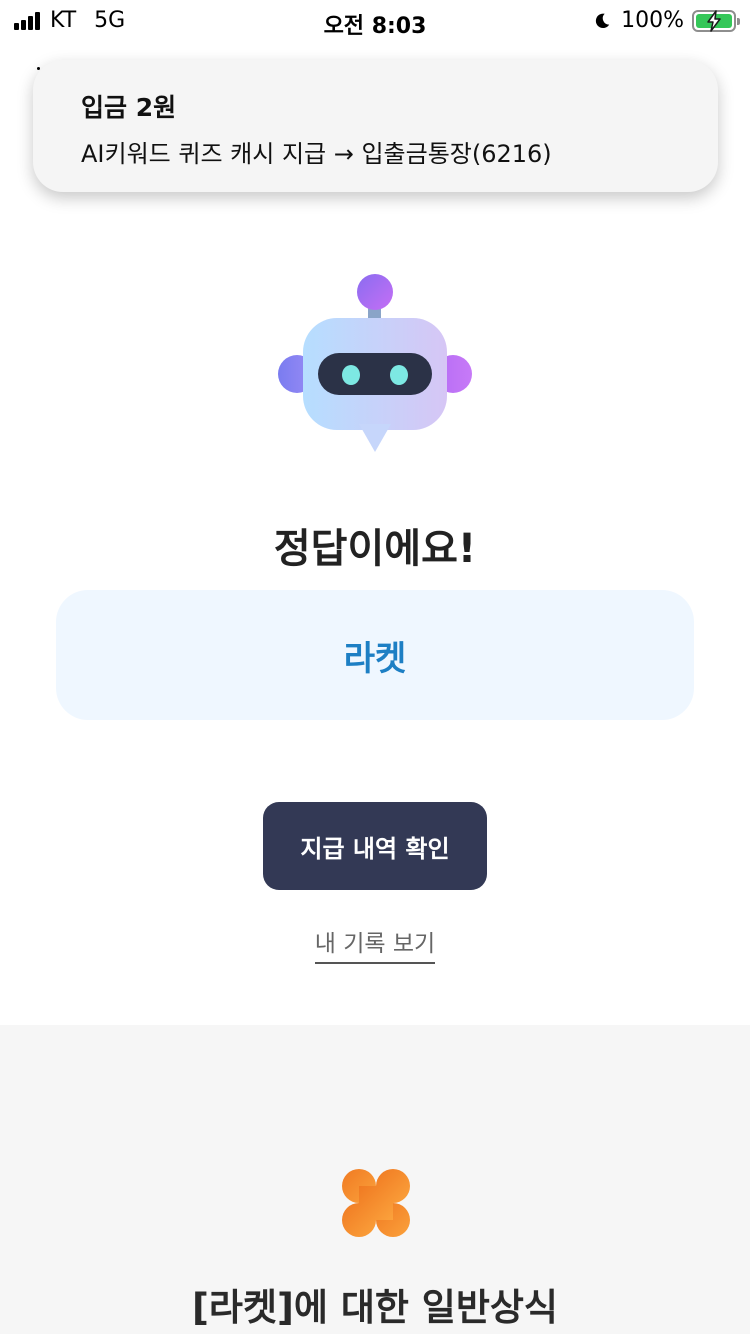 This screenshot has height=1334, width=750. I want to click on answer-box: 라켓, so click(375, 655).